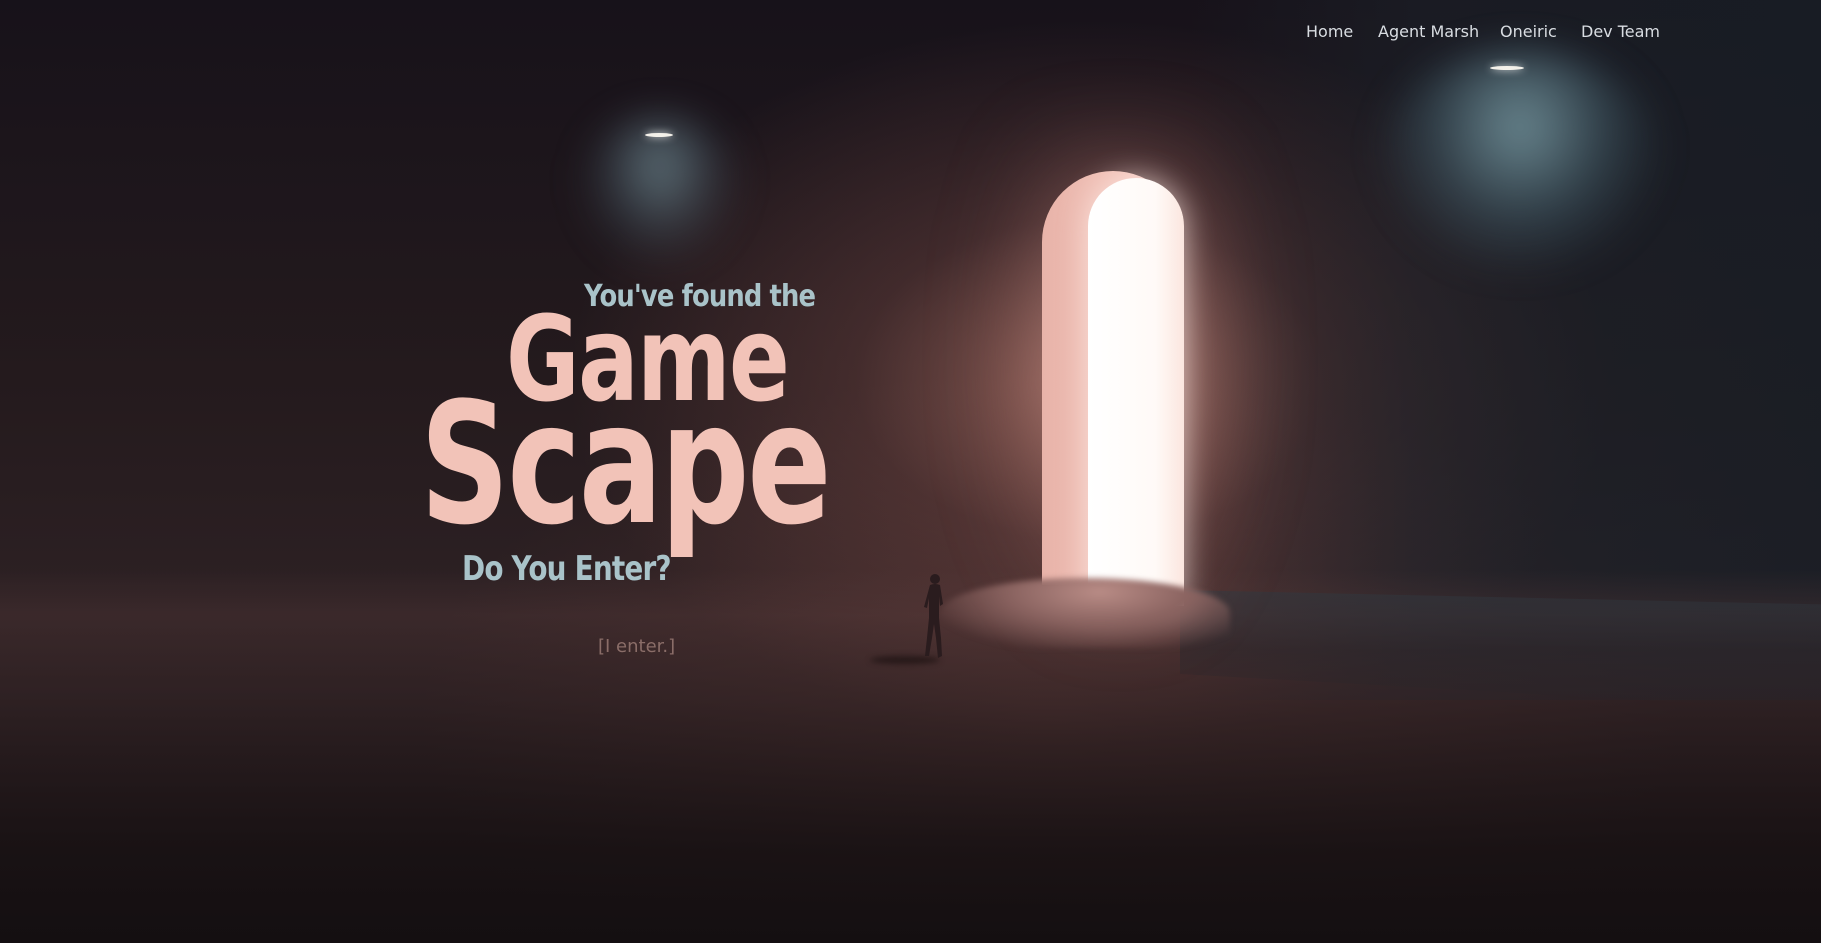 This screenshot has width=1821, height=943. I want to click on ceiling-spotlight-right, so click(1520, 160).